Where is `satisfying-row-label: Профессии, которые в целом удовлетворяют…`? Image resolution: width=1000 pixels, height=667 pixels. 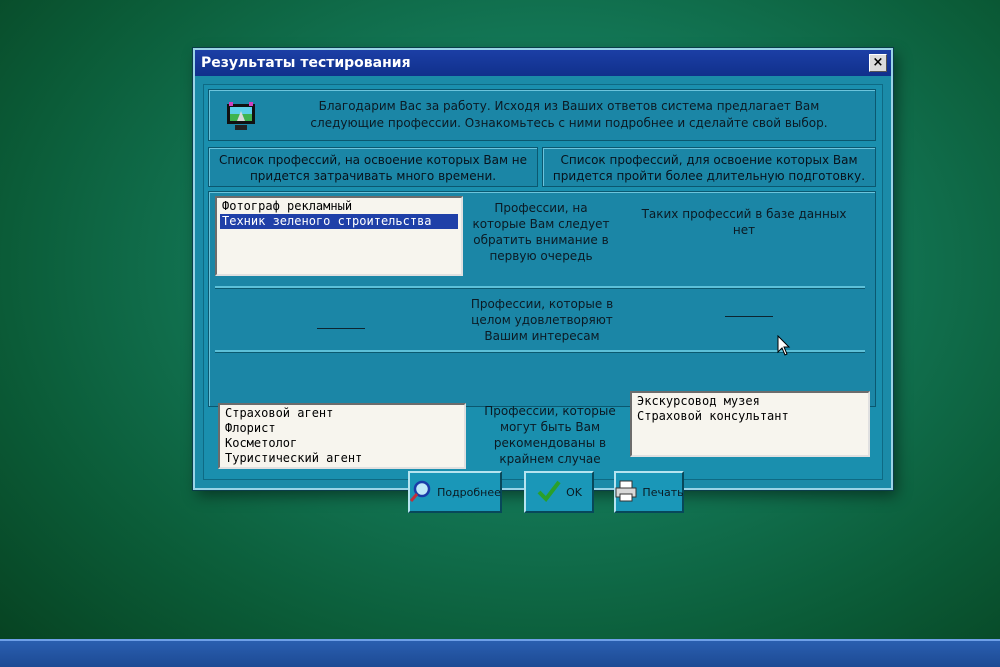
satisfying-row-label: Профессии, которые в целом удовлетворяют… is located at coordinates (542, 320).